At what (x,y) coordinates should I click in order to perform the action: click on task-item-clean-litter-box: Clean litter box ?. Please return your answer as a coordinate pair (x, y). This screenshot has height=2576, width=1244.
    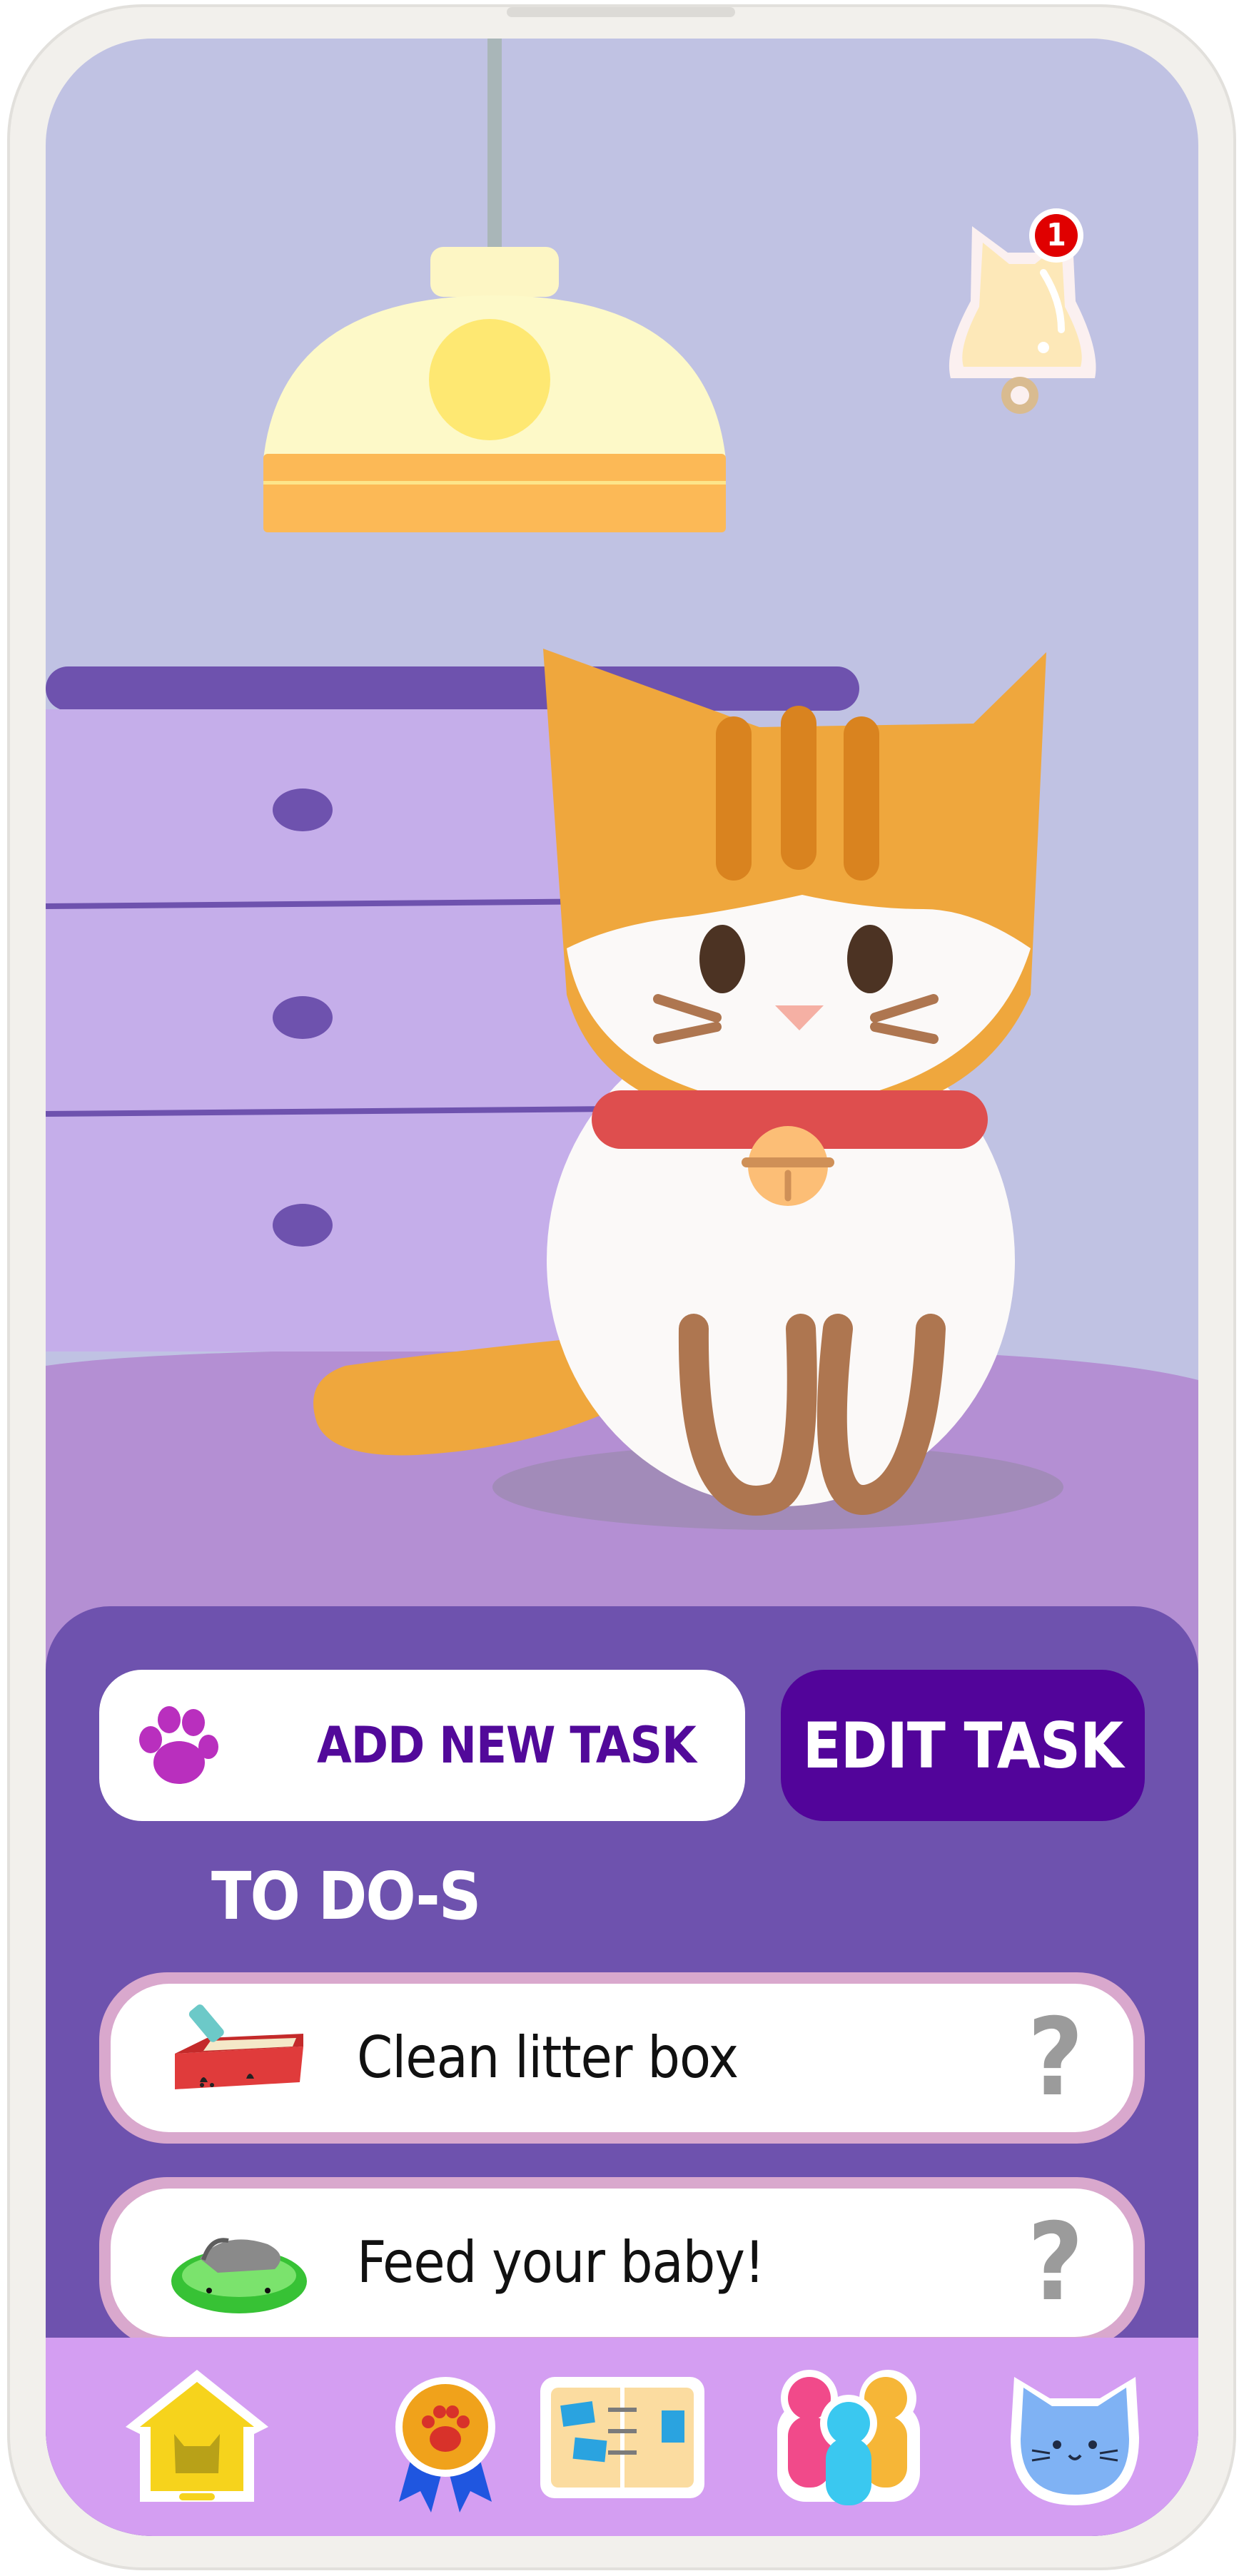
    Looking at the image, I should click on (622, 2058).